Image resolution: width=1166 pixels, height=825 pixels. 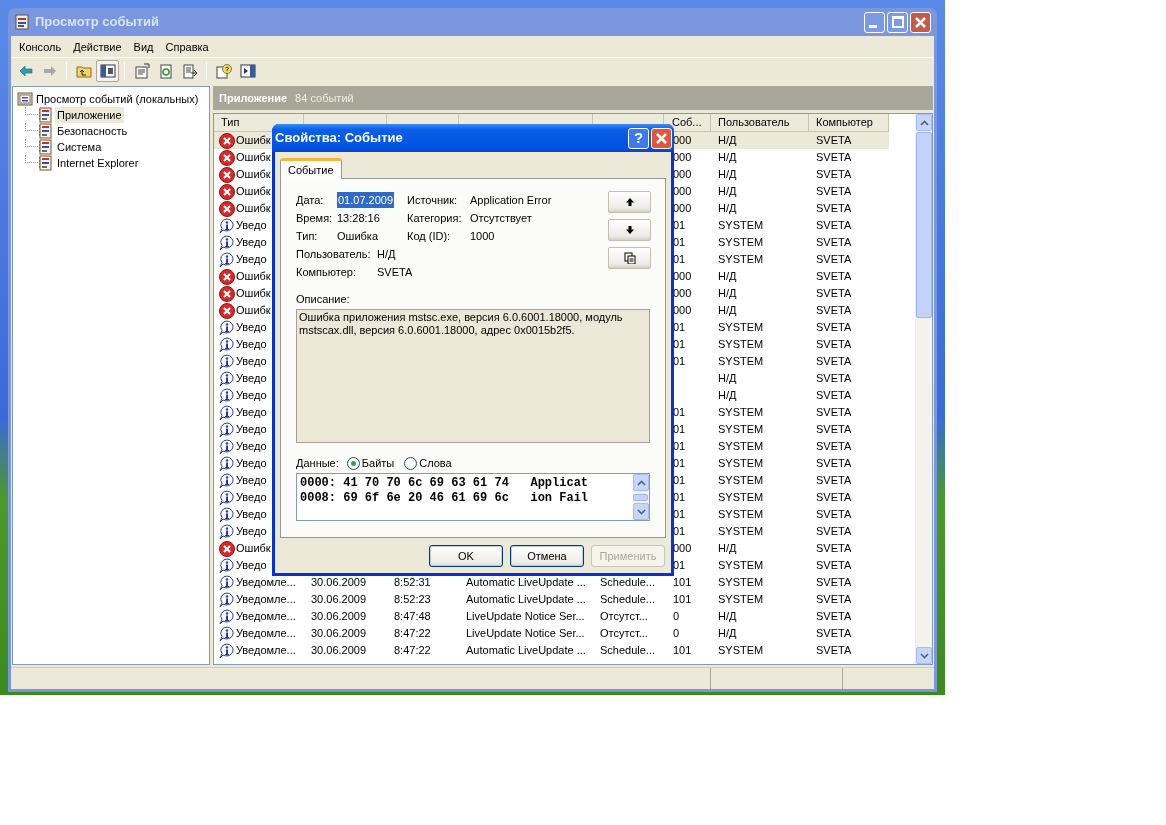 I want to click on panel-title: Приложение, so click(x=253, y=98).